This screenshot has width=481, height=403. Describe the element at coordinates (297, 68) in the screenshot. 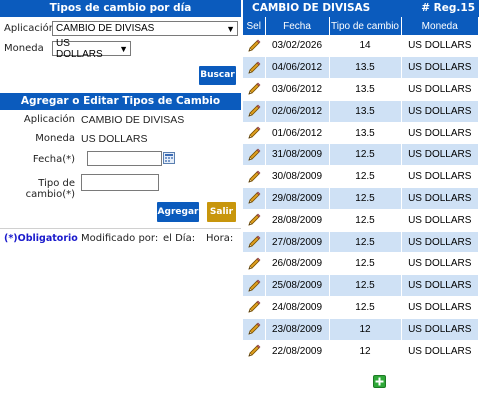

I see `row-fecha: 04/06/2012` at that location.